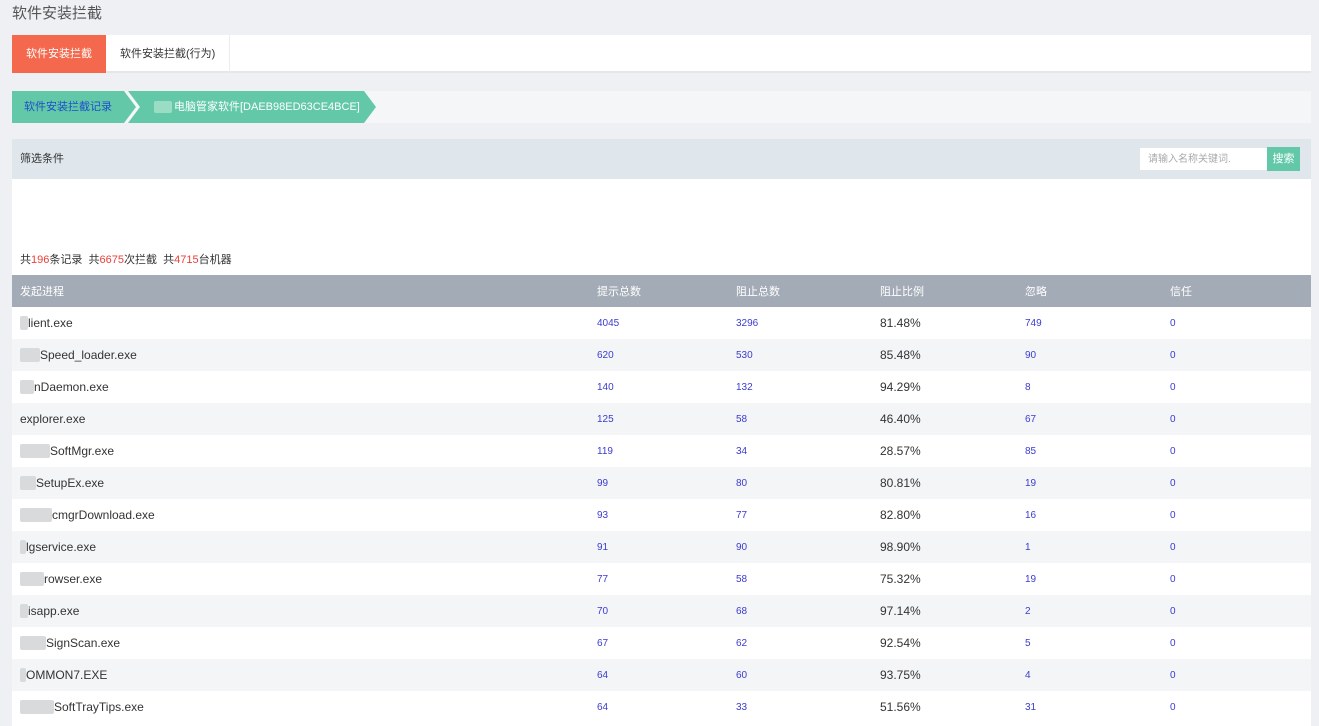 The width and height of the screenshot is (1319, 726). Describe the element at coordinates (1089, 419) in the screenshot. I see `ignored-count-link: 67` at that location.